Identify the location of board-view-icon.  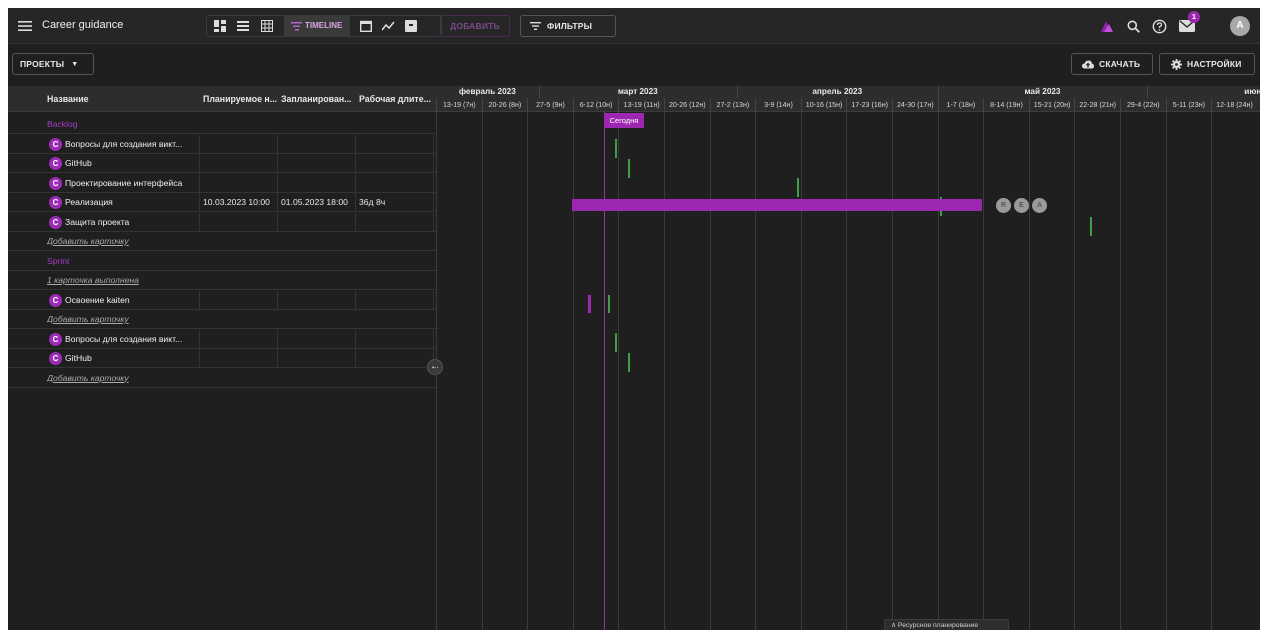
(220, 26).